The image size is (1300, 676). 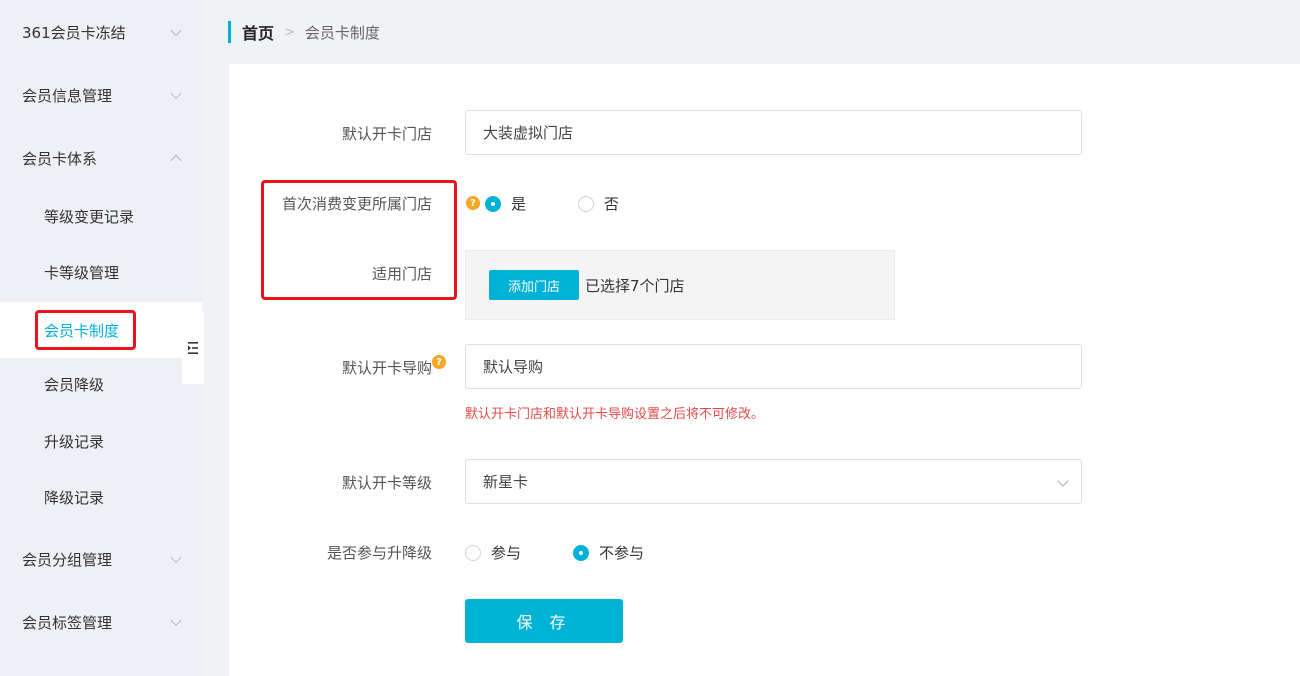 What do you see at coordinates (615, 414) in the screenshot?
I see `immutable-warning: 默认开卡门店和默认开卡导购设置之后将不可修改。` at bounding box center [615, 414].